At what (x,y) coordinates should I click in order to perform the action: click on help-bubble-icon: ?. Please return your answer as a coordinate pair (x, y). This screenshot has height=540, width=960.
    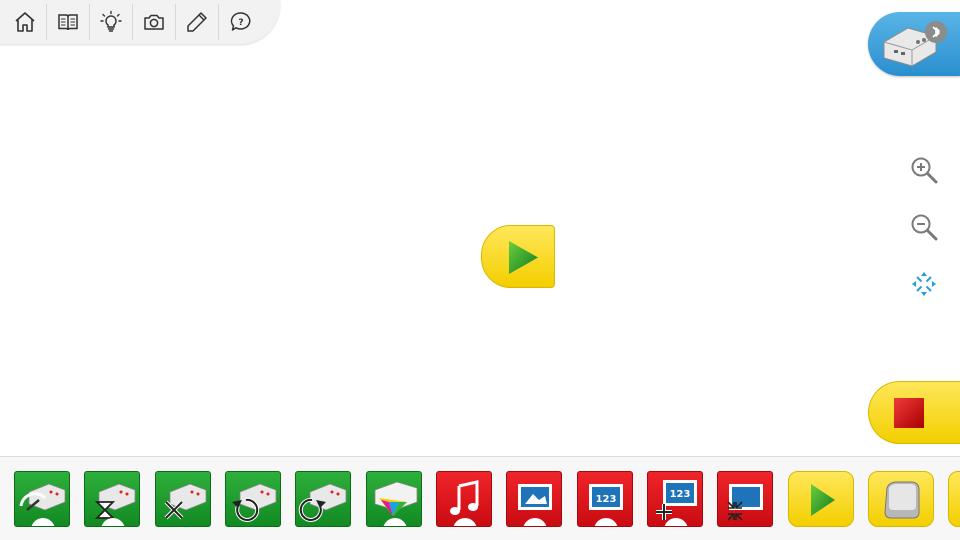
    Looking at the image, I should click on (240, 21).